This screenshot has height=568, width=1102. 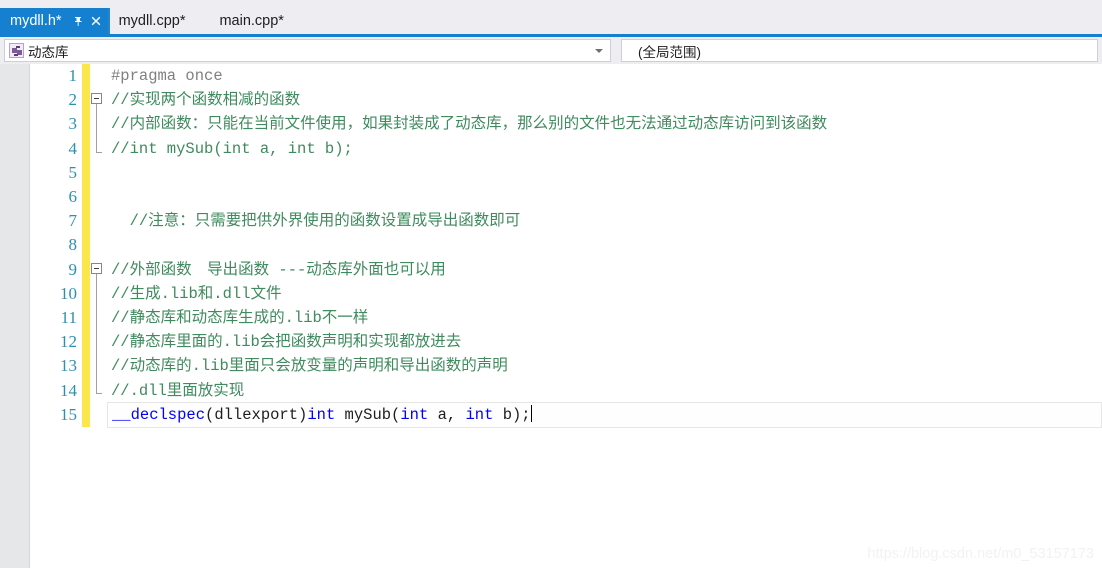 What do you see at coordinates (68, 317) in the screenshot?
I see `line-number: 11` at bounding box center [68, 317].